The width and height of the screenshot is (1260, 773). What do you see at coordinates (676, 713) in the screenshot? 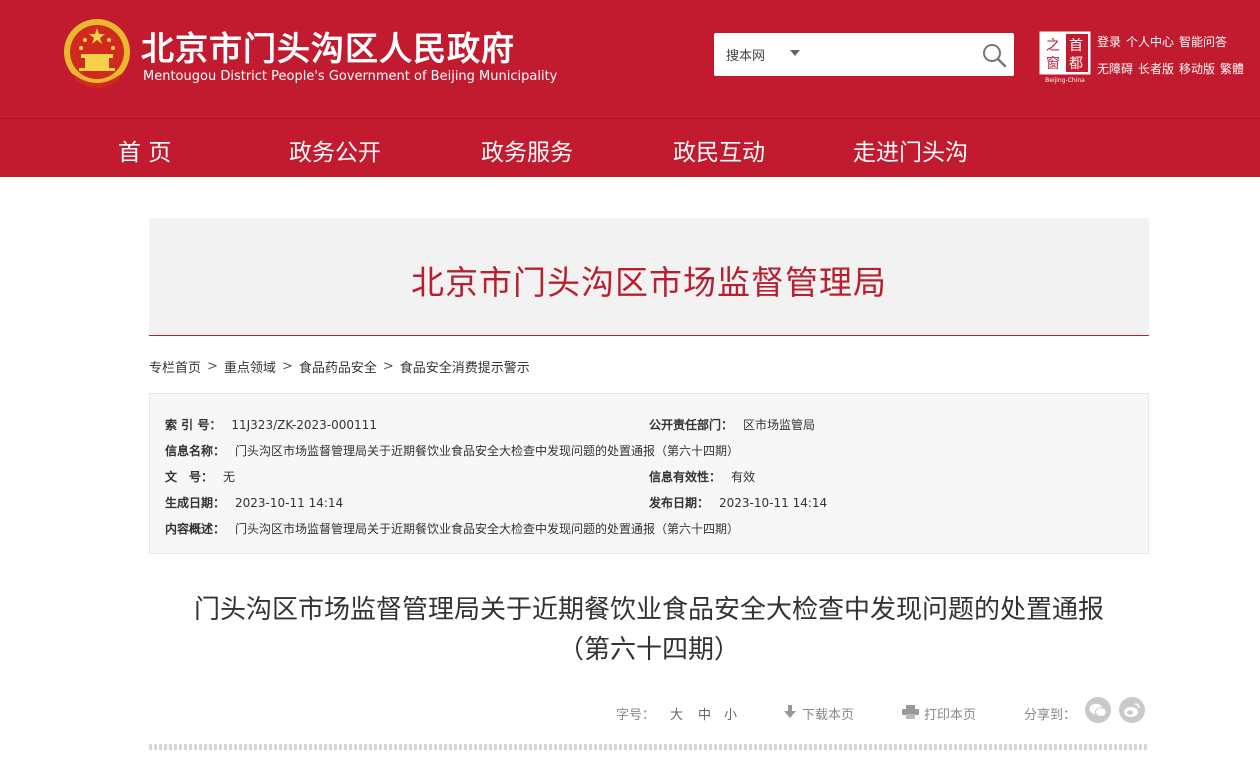
I see `font-size-large-button: 大` at bounding box center [676, 713].